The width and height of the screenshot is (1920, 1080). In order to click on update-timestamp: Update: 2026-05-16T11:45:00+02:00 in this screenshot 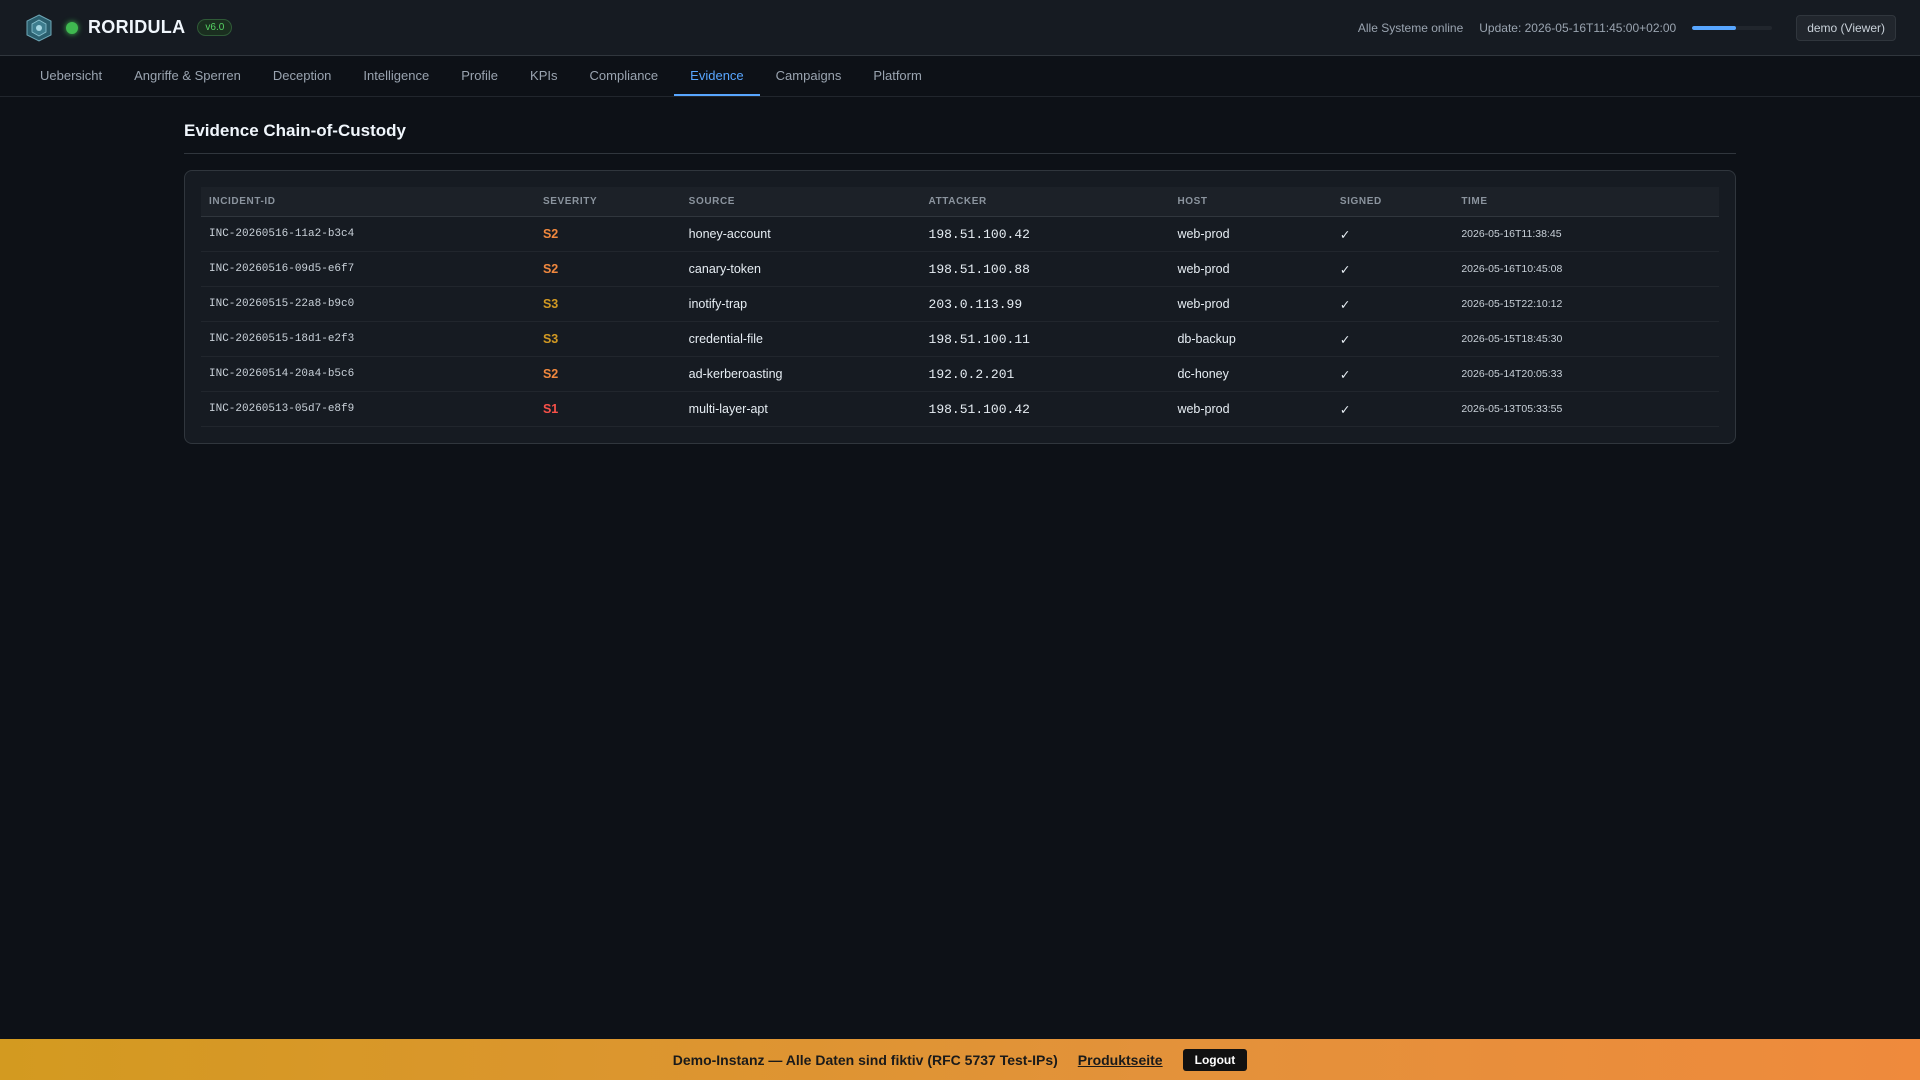, I will do `click(1578, 27)`.